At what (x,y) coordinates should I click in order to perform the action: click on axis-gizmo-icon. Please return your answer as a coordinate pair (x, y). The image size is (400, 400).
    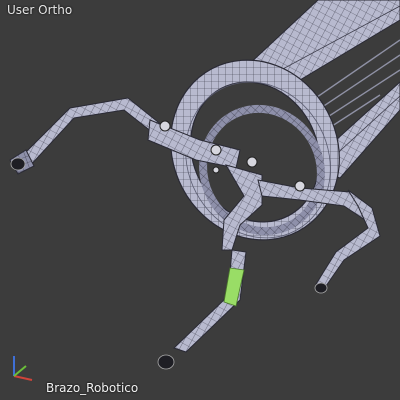
    Looking at the image, I should click on (23, 368).